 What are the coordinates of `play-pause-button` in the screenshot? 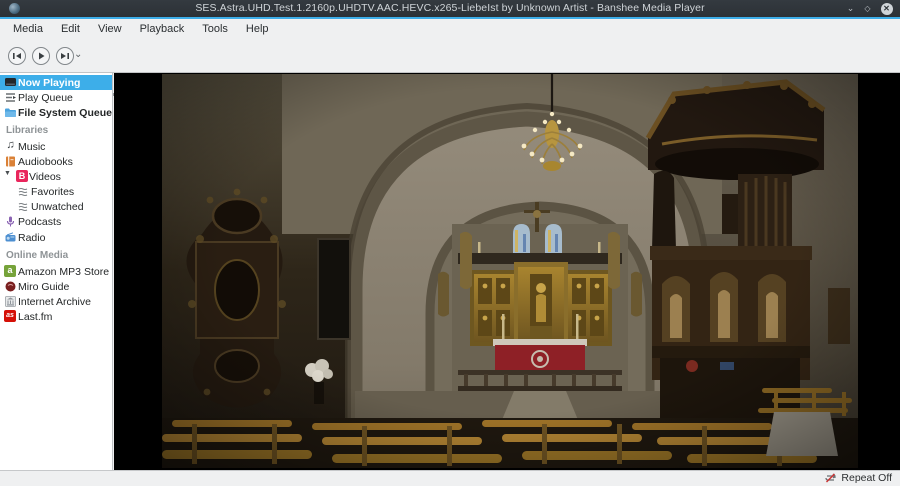 It's located at (41, 56).